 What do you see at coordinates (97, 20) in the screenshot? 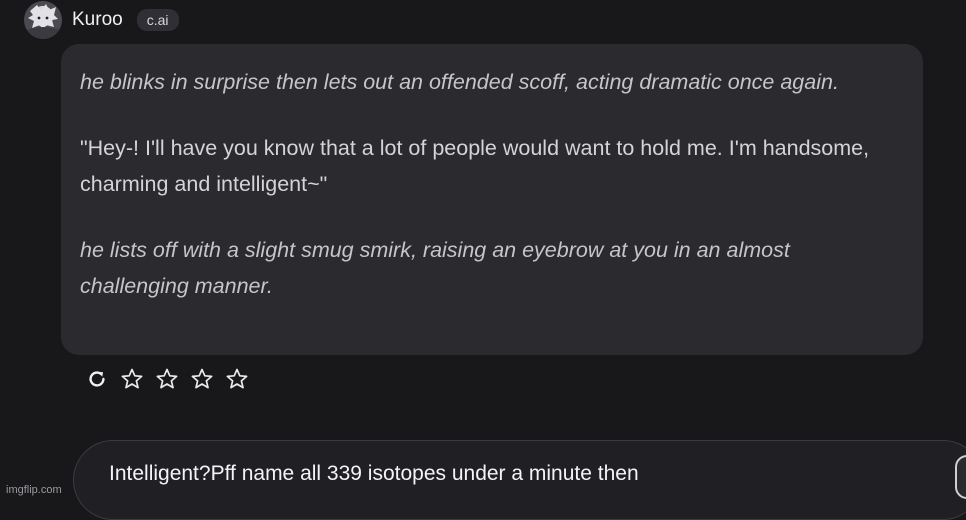
I see `character-name: Kuroo` at bounding box center [97, 20].